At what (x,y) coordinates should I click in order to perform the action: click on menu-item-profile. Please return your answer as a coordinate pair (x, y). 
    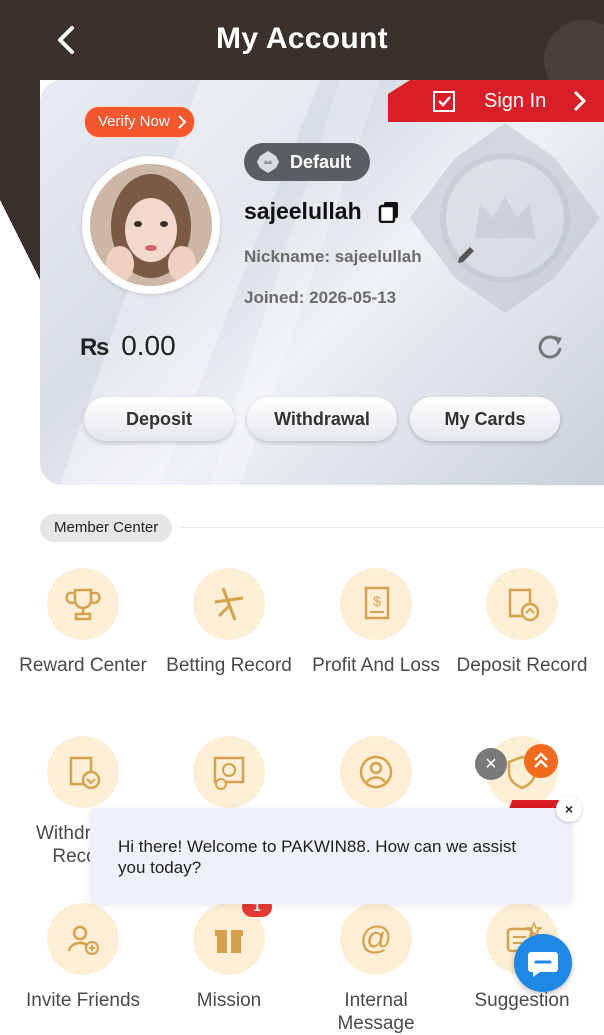
    Looking at the image, I should click on (376, 772).